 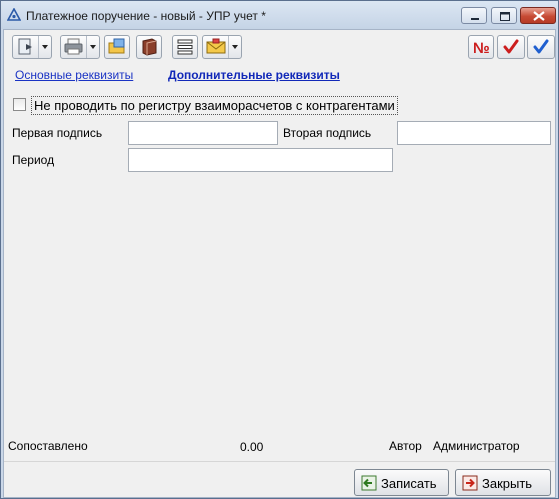 What do you see at coordinates (476, 446) in the screenshot?
I see `author-value: Администратор` at bounding box center [476, 446].